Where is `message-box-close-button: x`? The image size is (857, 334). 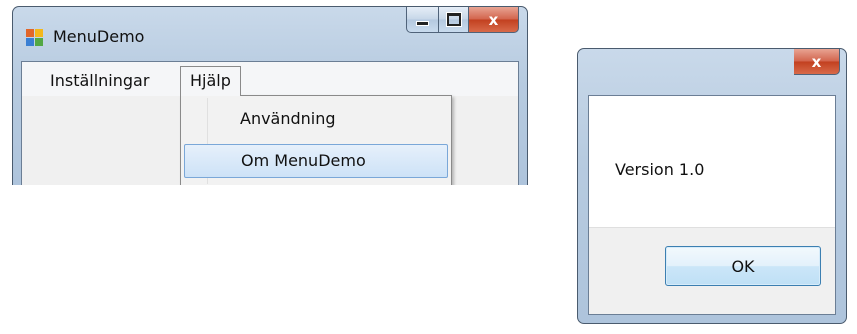
message-box-close-button: x is located at coordinates (817, 62).